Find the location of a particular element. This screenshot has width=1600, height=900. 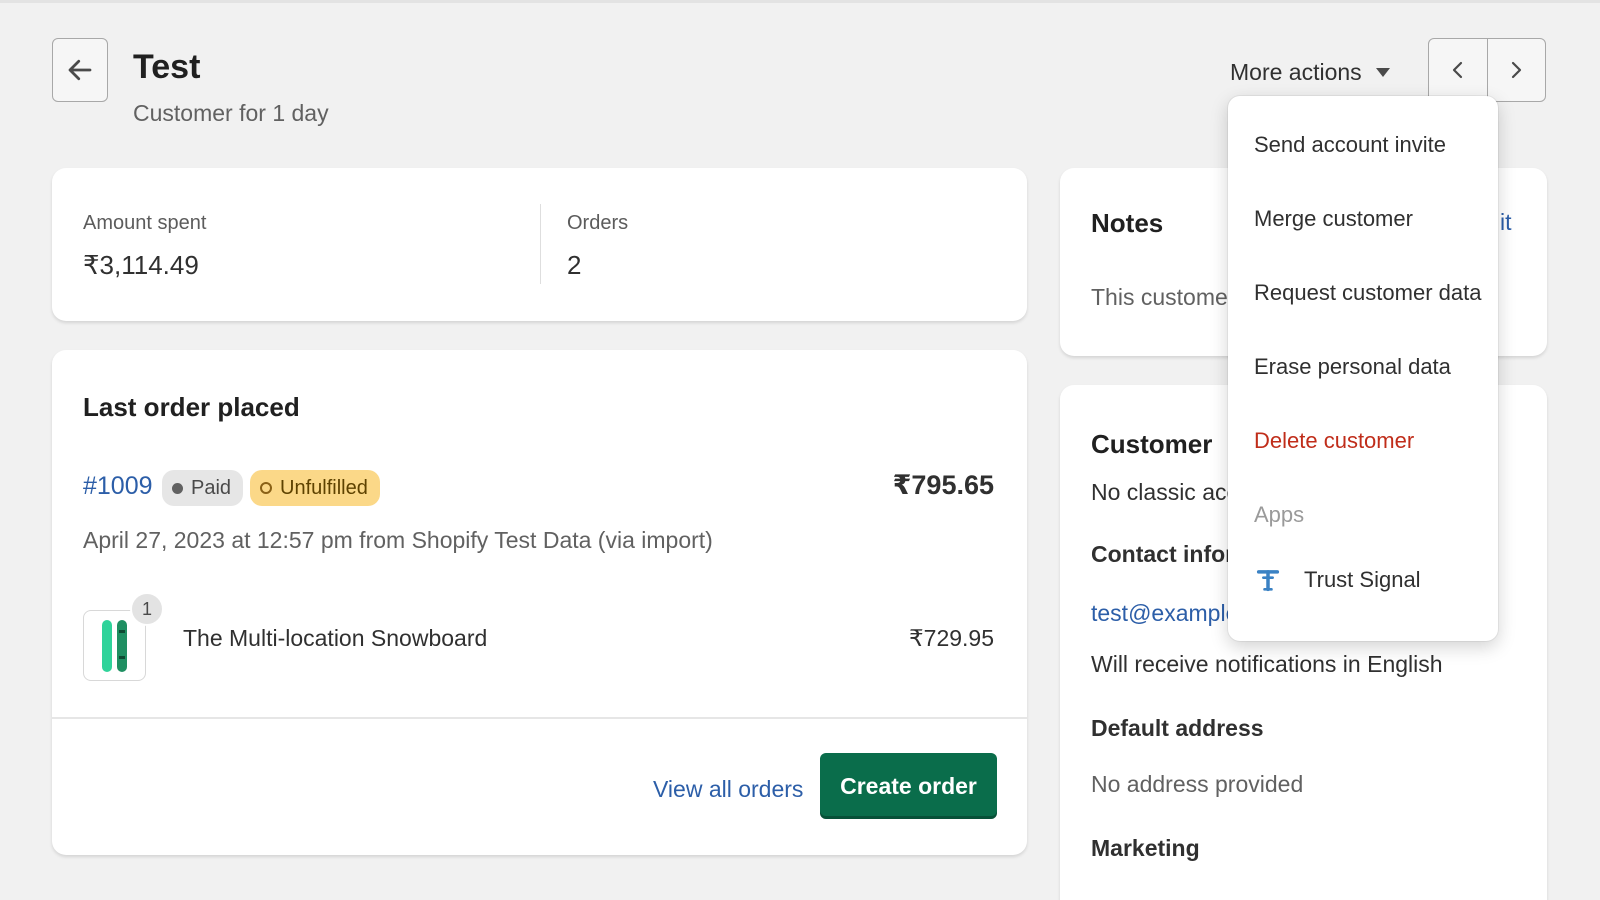

snowboard-image-icon is located at coordinates (114, 645).